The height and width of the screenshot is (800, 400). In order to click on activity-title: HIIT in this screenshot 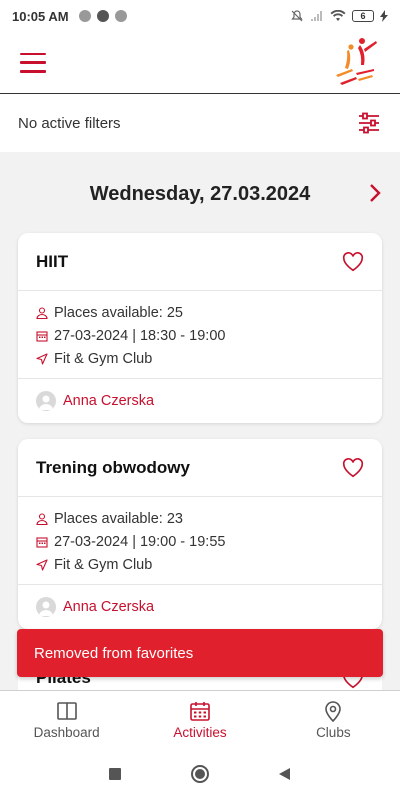, I will do `click(52, 261)`.